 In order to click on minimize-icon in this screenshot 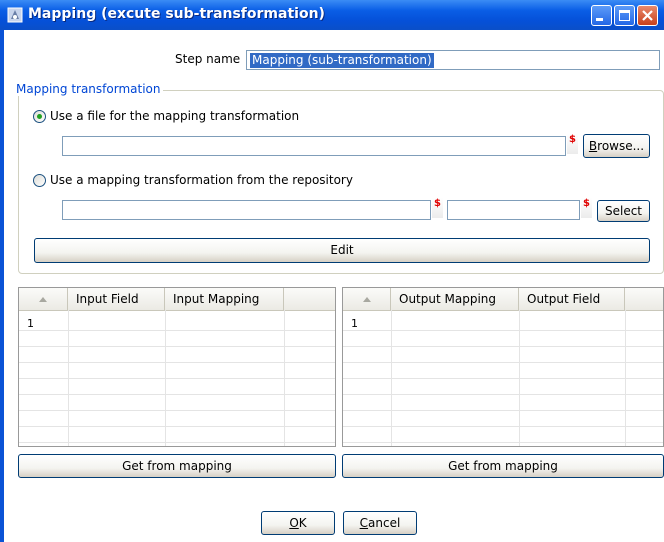, I will do `click(599, 19)`.